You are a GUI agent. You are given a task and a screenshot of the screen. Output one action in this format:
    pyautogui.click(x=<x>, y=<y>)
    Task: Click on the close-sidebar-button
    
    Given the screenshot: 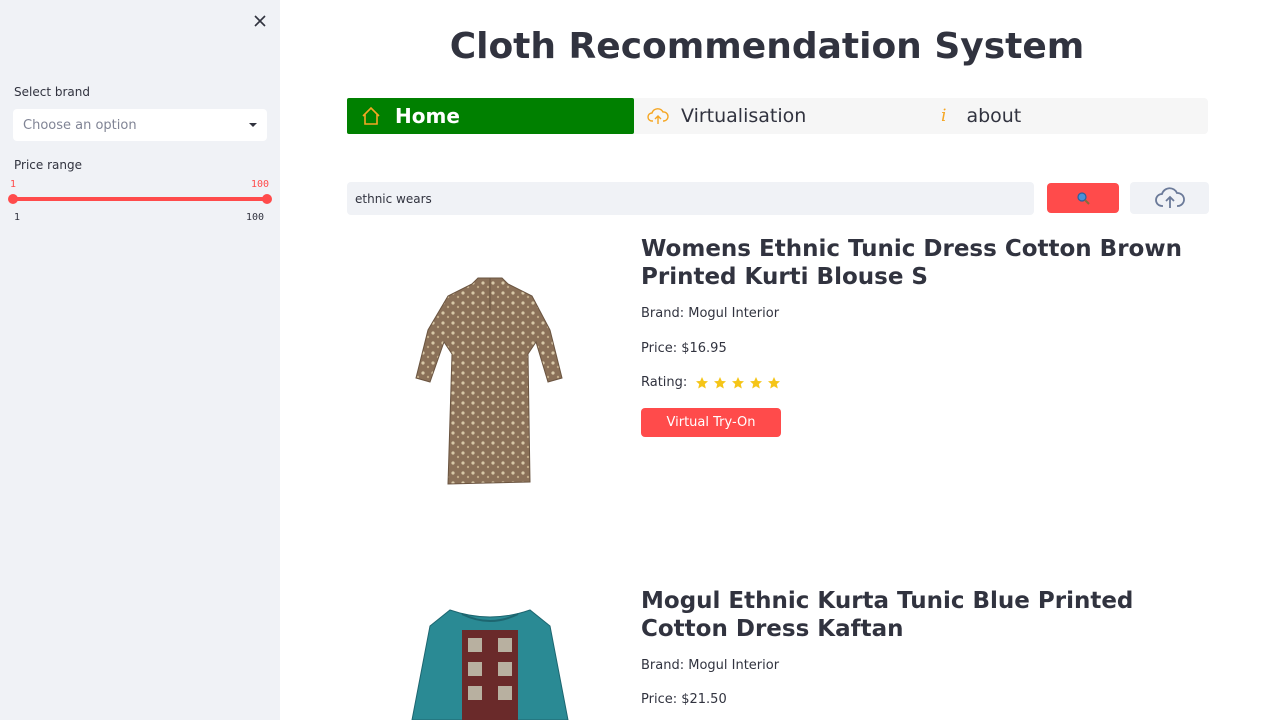 What is the action you would take?
    pyautogui.click(x=260, y=21)
    